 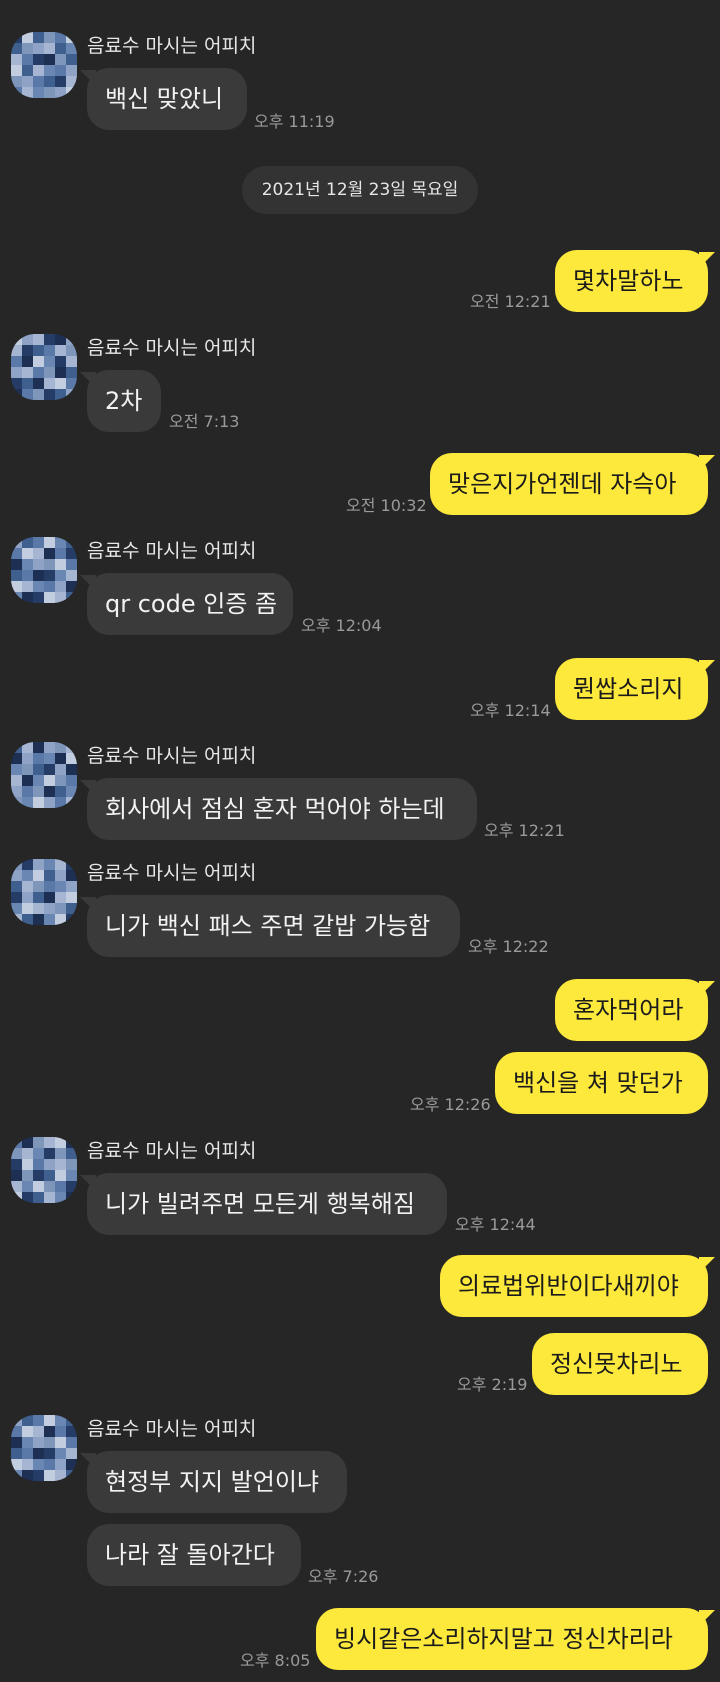 What do you see at coordinates (194, 1555) in the screenshot?
I see `incoming-message-bubble: 나라 잘 돌아간다` at bounding box center [194, 1555].